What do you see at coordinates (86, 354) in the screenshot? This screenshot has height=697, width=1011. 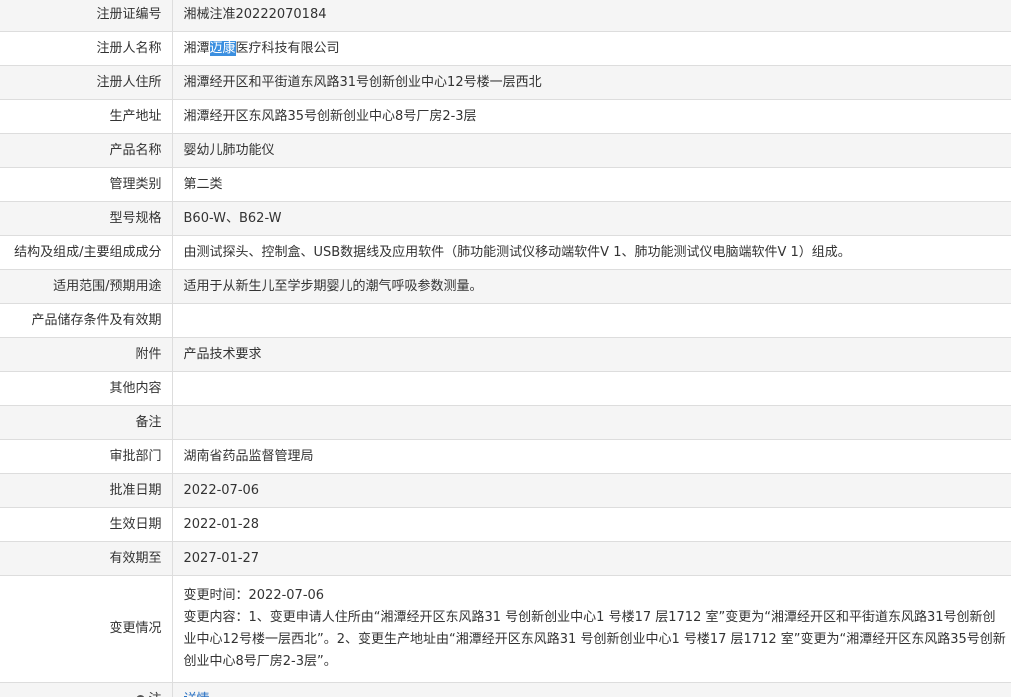 I see `row-label: 附件` at bounding box center [86, 354].